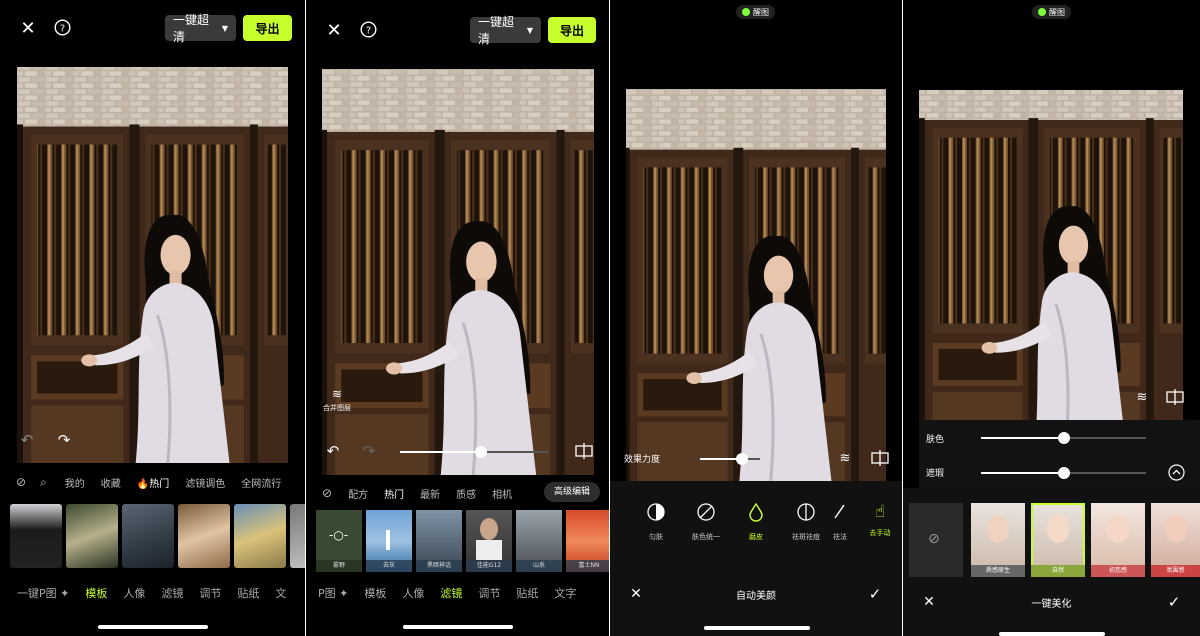 This screenshot has height=636, width=1200. What do you see at coordinates (1176, 472) in the screenshot?
I see `collapse-icon` at bounding box center [1176, 472].